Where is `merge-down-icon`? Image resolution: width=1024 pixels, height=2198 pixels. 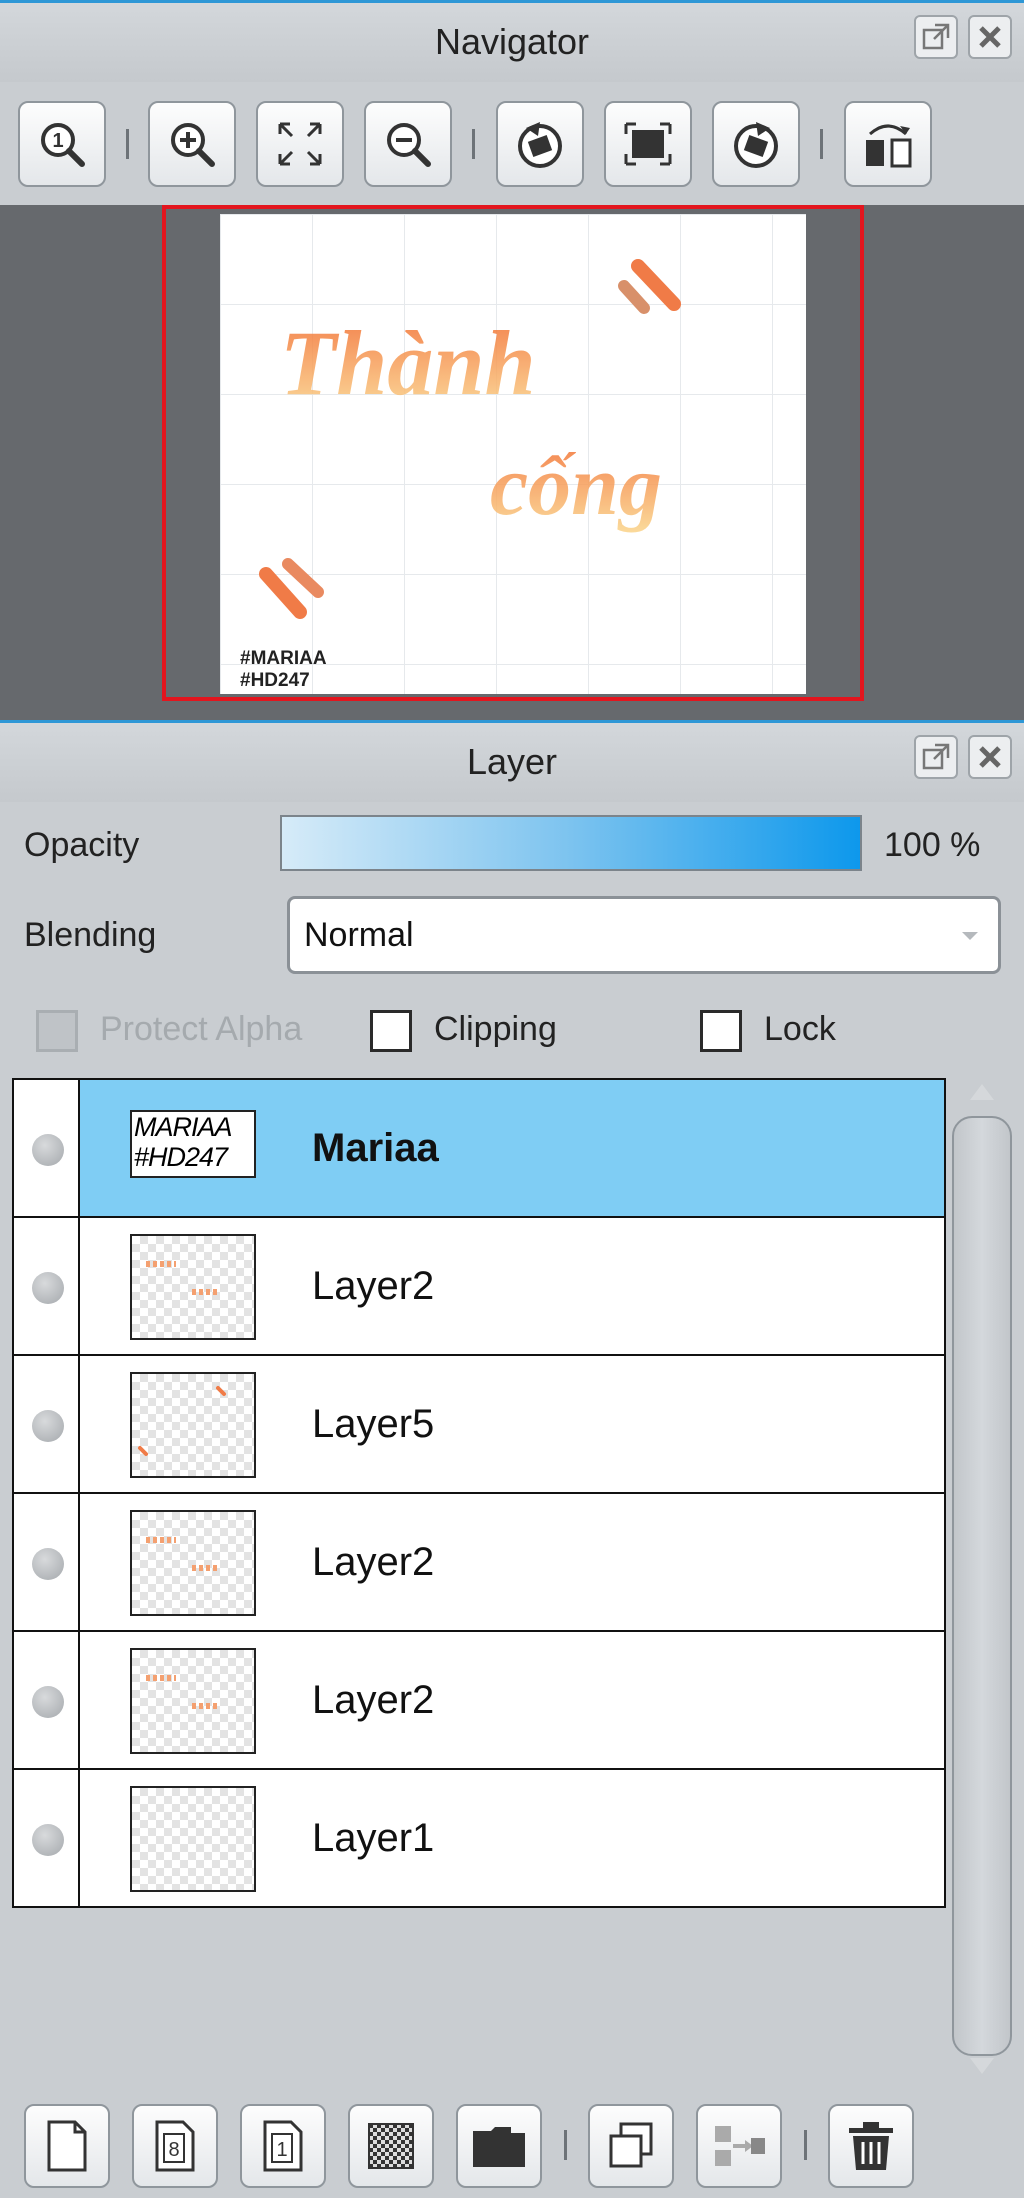 merge-down-icon is located at coordinates (740, 2146).